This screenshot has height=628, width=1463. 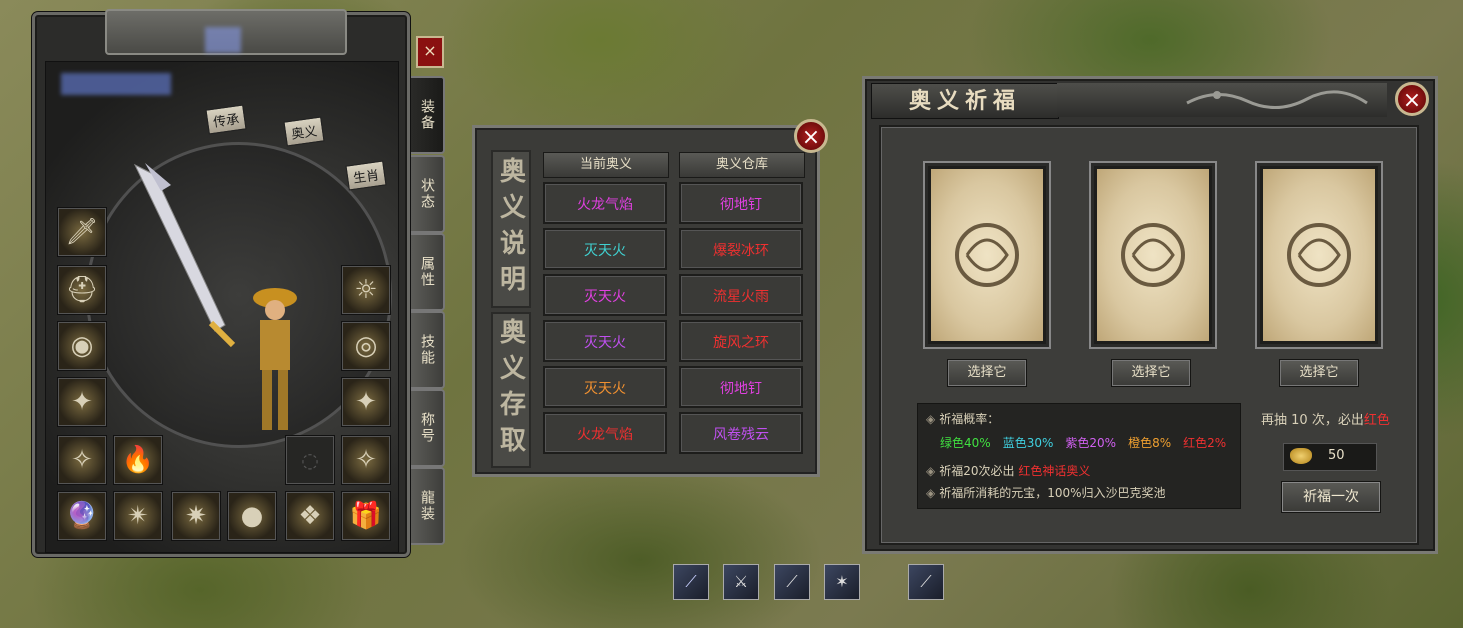 I want to click on treasure-icon: 🎁, so click(x=366, y=516).